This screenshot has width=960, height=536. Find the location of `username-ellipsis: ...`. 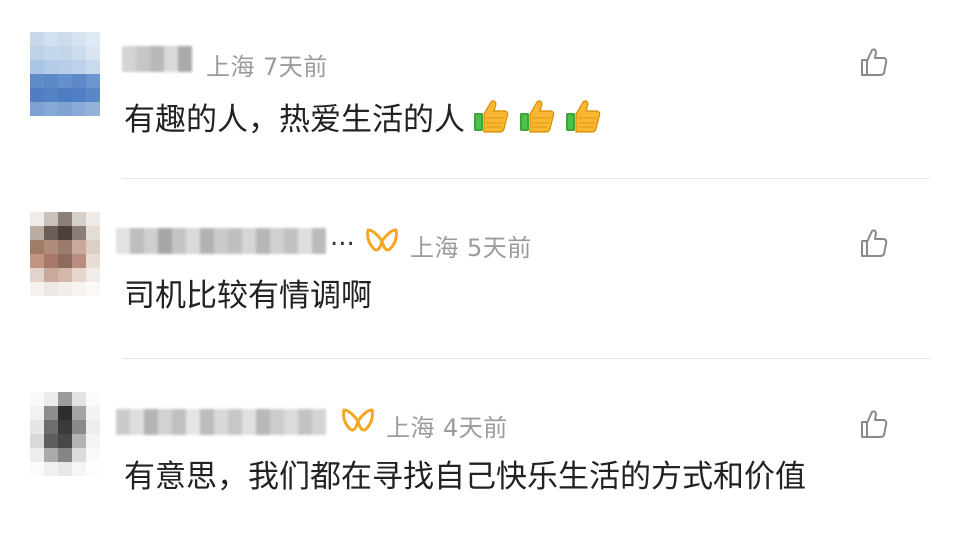

username-ellipsis: ... is located at coordinates (342, 237).